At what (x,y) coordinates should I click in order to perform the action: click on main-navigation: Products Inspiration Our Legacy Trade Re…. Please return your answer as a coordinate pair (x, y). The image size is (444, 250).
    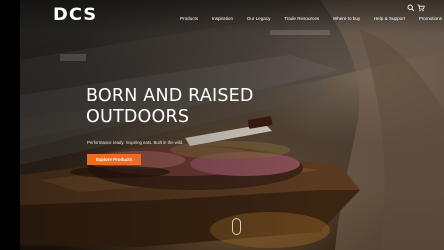
    Looking at the image, I should click on (311, 18).